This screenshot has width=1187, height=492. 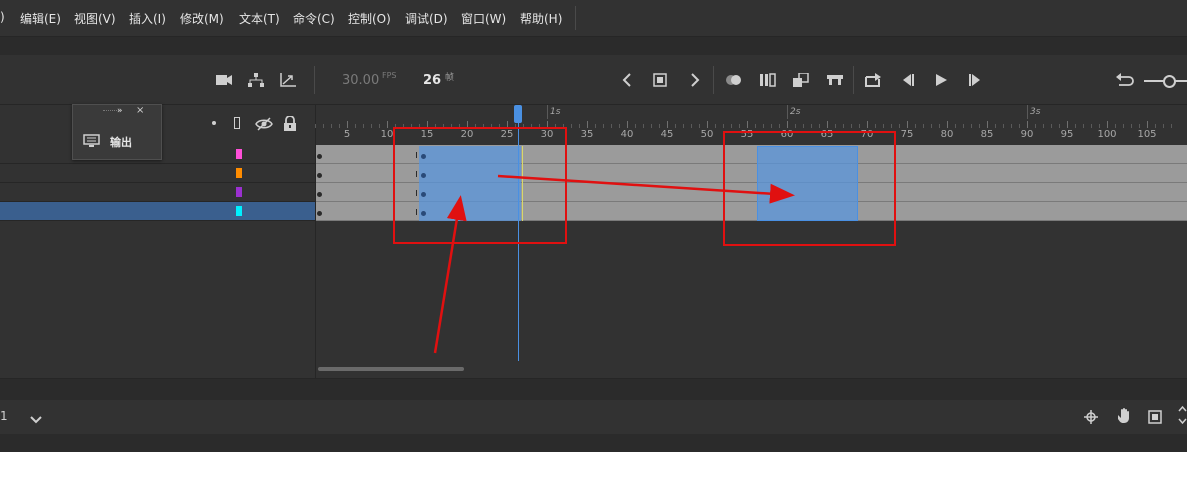 I want to click on annotation-arrow-right, so click(x=646, y=189).